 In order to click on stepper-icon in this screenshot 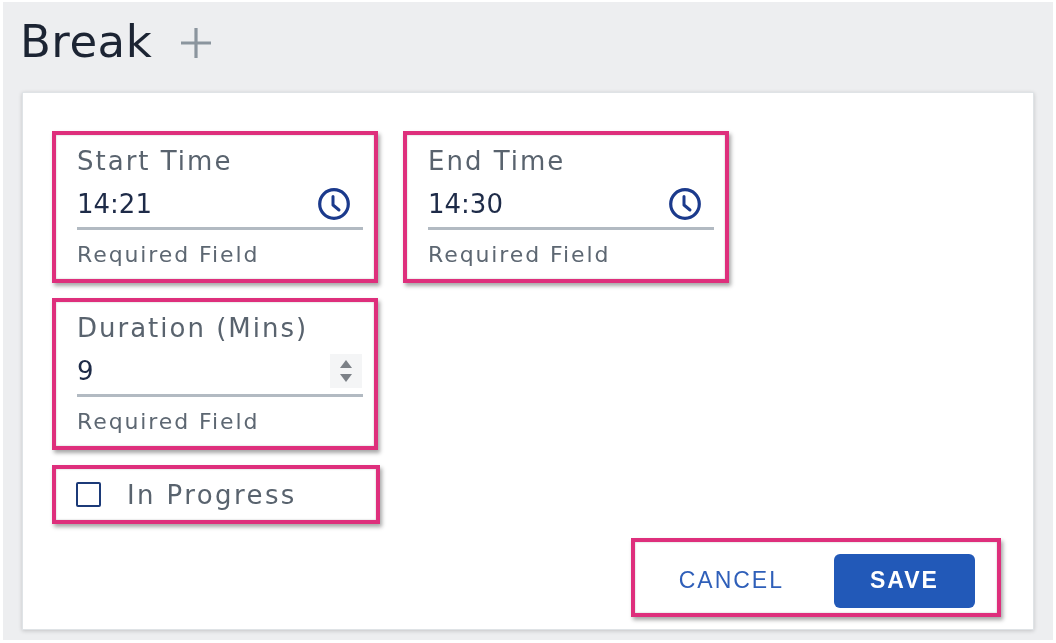, I will do `click(346, 371)`.